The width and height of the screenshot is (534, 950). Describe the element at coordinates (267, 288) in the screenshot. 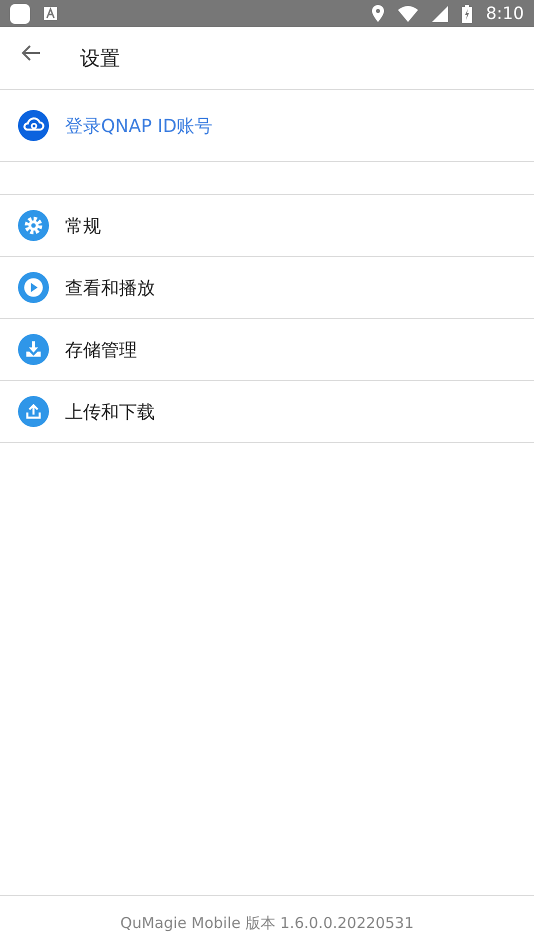

I see `settings-item: 查看和播放` at that location.